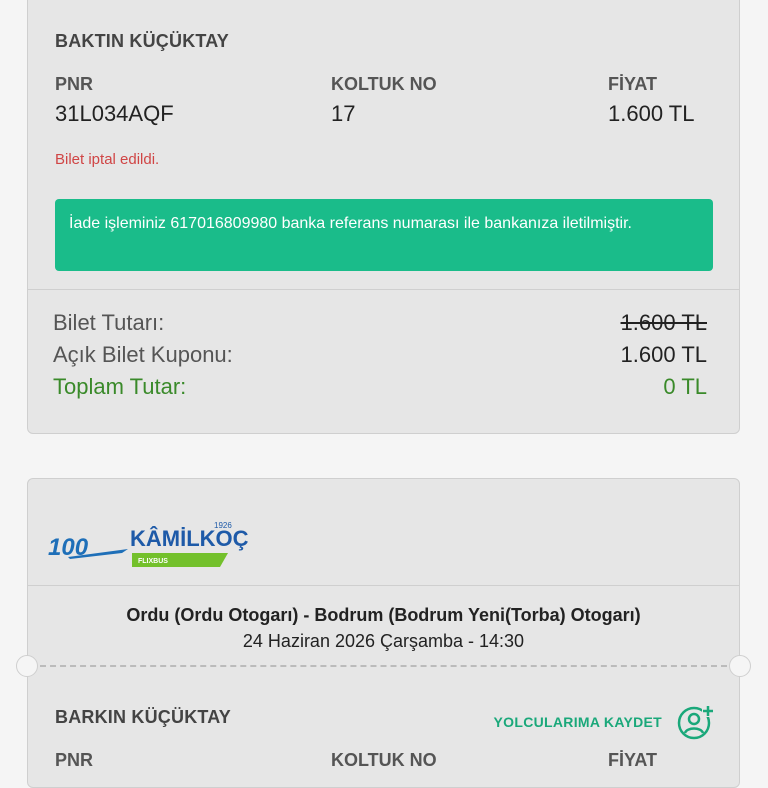 The width and height of the screenshot is (768, 788). I want to click on passenger-name: BAKTIN KÜÇÜKTAY, so click(142, 41).